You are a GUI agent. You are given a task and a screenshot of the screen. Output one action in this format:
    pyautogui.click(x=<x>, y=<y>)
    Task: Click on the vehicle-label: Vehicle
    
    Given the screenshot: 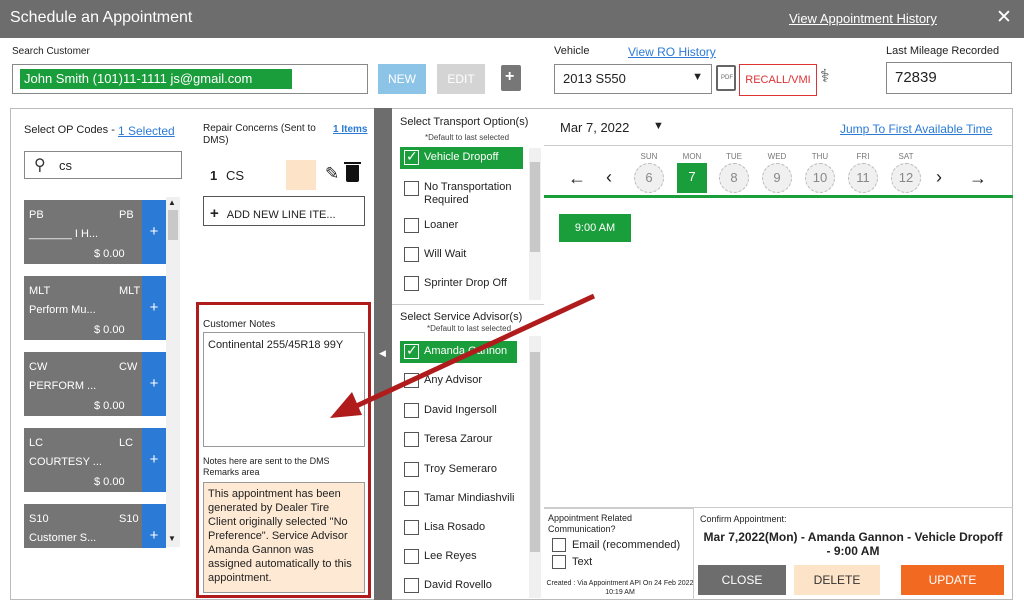 What is the action you would take?
    pyautogui.click(x=572, y=51)
    